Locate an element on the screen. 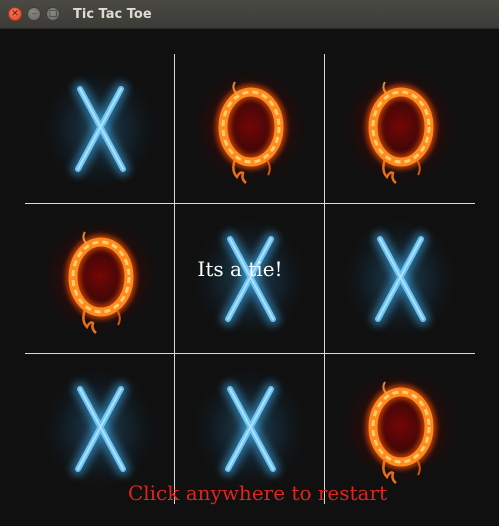 The height and width of the screenshot is (526, 499). close-icon: ✕ is located at coordinates (15, 13).